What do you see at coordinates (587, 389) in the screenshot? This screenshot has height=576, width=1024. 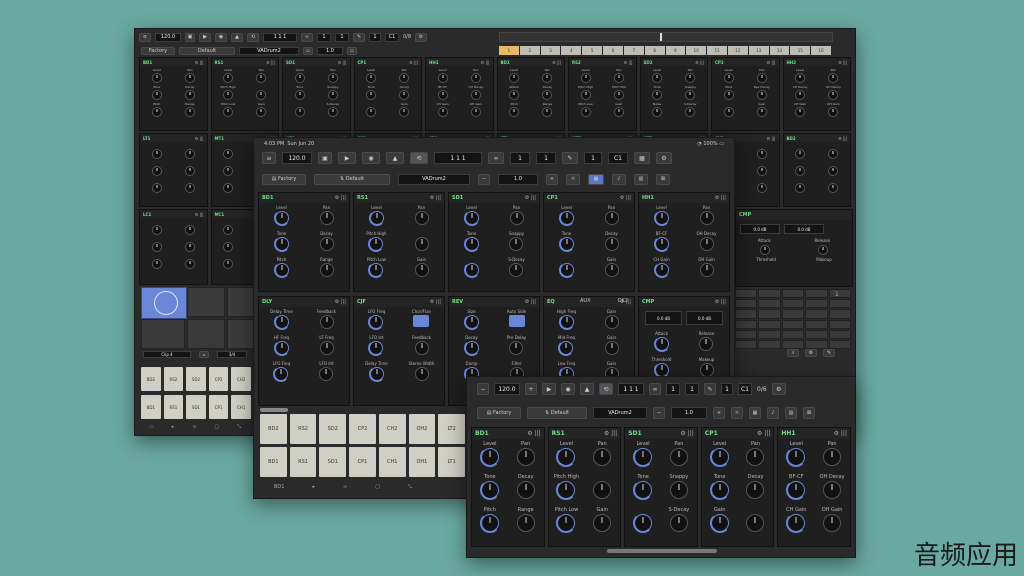 I see `metronome-icon: ▲` at bounding box center [587, 389].